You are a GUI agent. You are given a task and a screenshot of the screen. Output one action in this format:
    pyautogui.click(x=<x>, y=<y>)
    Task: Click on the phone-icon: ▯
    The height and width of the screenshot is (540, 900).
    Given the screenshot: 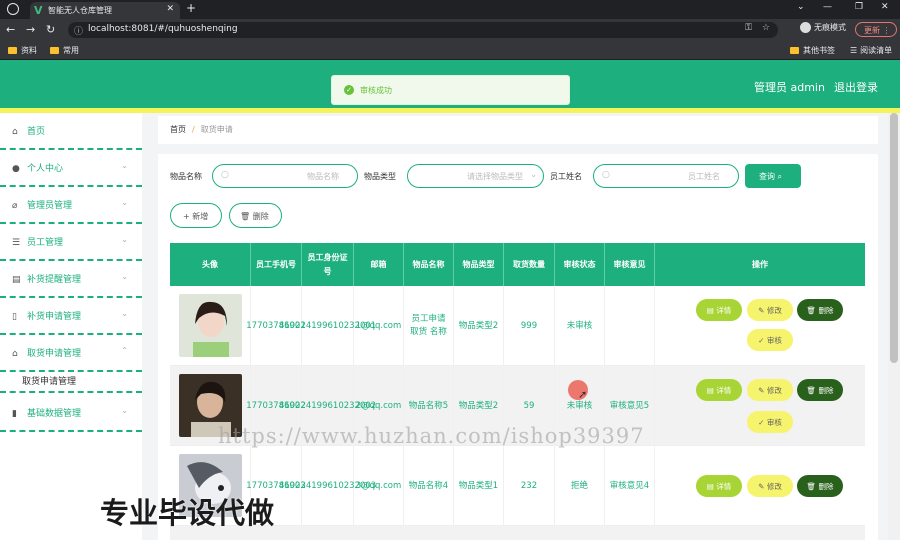 What is the action you would take?
    pyautogui.click(x=14, y=317)
    